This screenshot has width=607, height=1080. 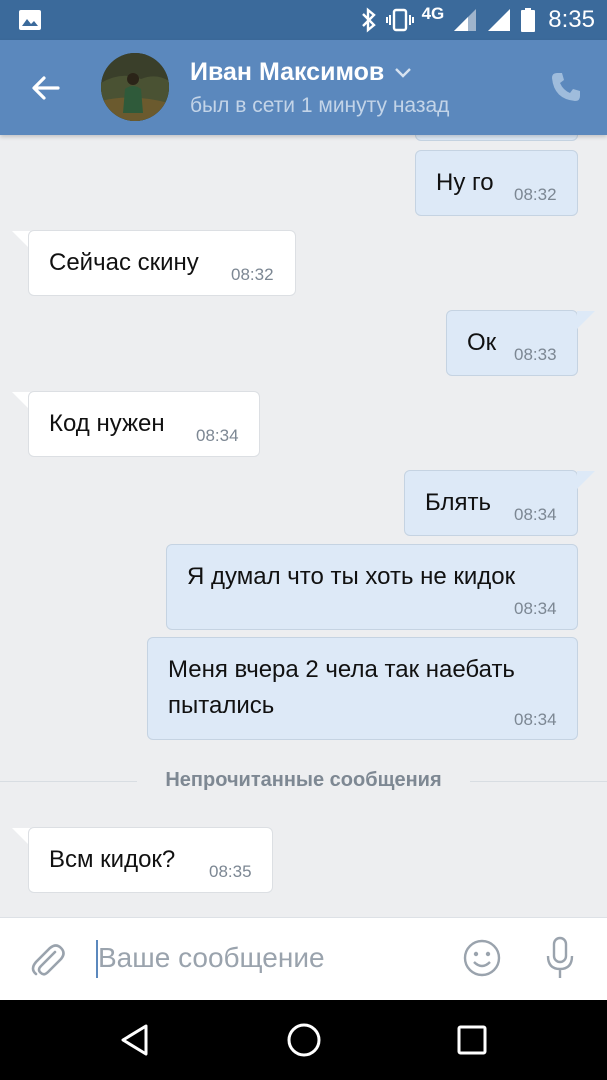 What do you see at coordinates (303, 20) in the screenshot?
I see `status-bar: 4G 8:35` at bounding box center [303, 20].